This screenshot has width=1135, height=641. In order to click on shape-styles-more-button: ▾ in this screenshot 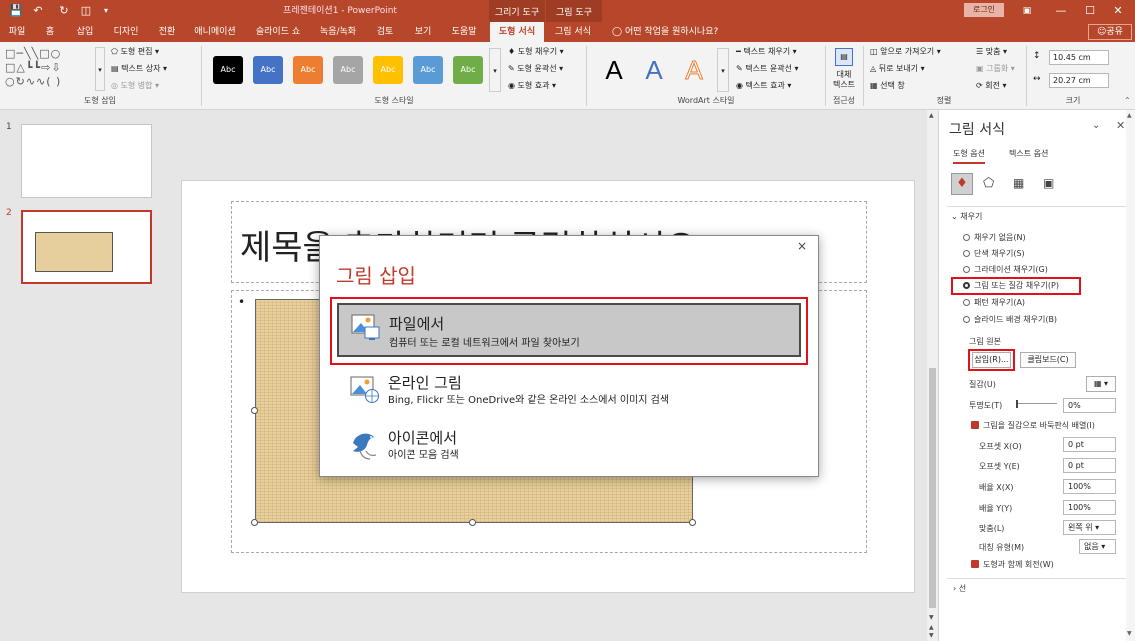, I will do `click(495, 70)`.